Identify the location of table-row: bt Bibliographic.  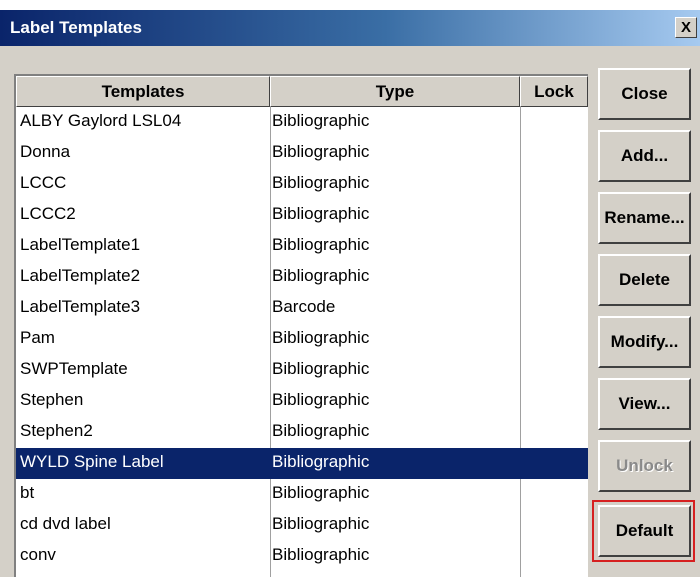
(302, 494).